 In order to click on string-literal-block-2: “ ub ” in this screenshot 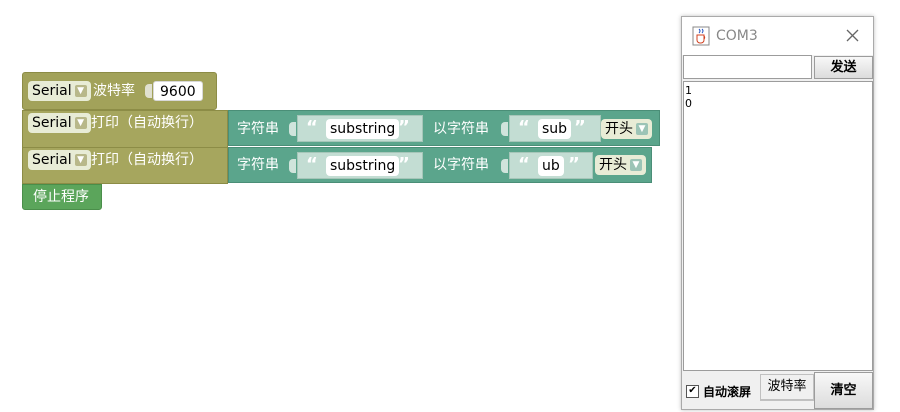, I will do `click(551, 165)`.